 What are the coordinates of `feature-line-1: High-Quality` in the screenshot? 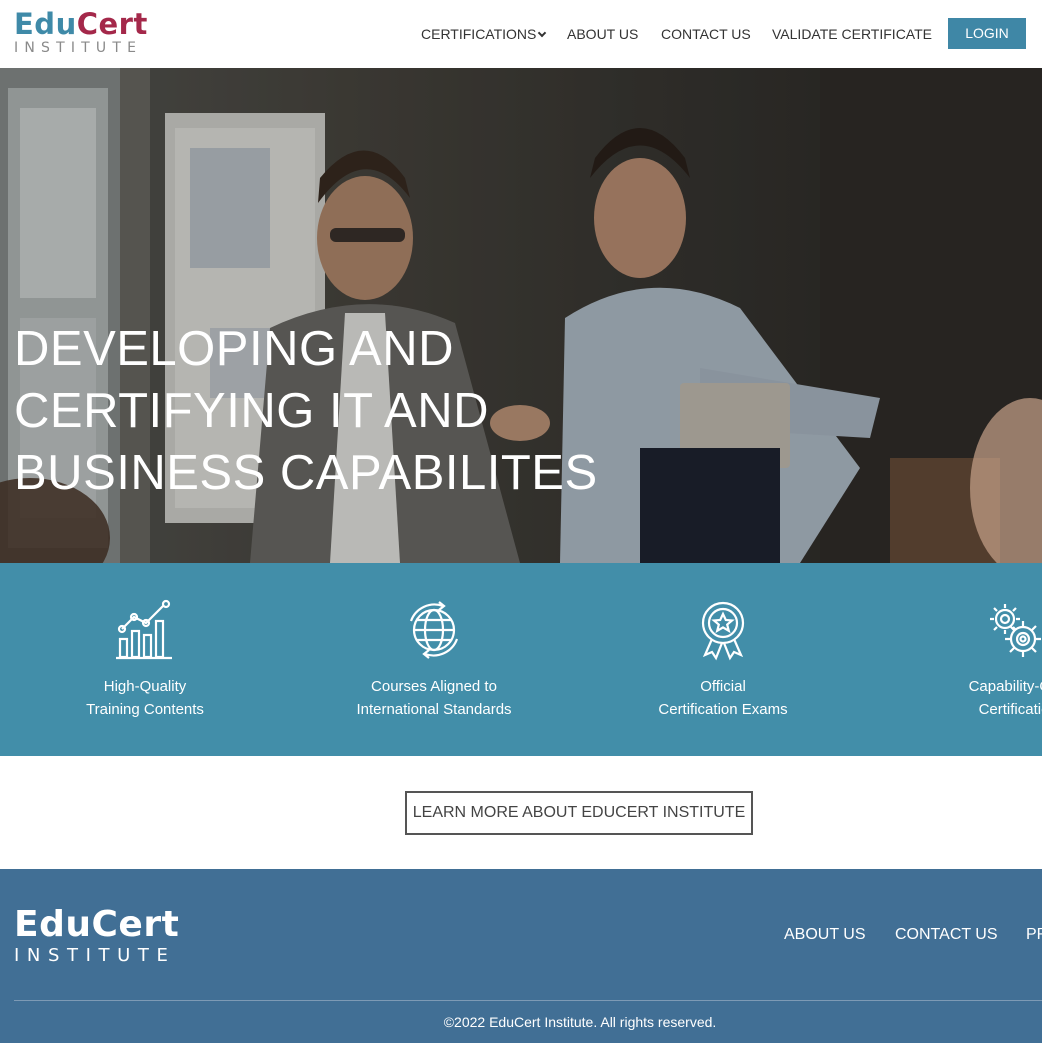 It's located at (145, 686).